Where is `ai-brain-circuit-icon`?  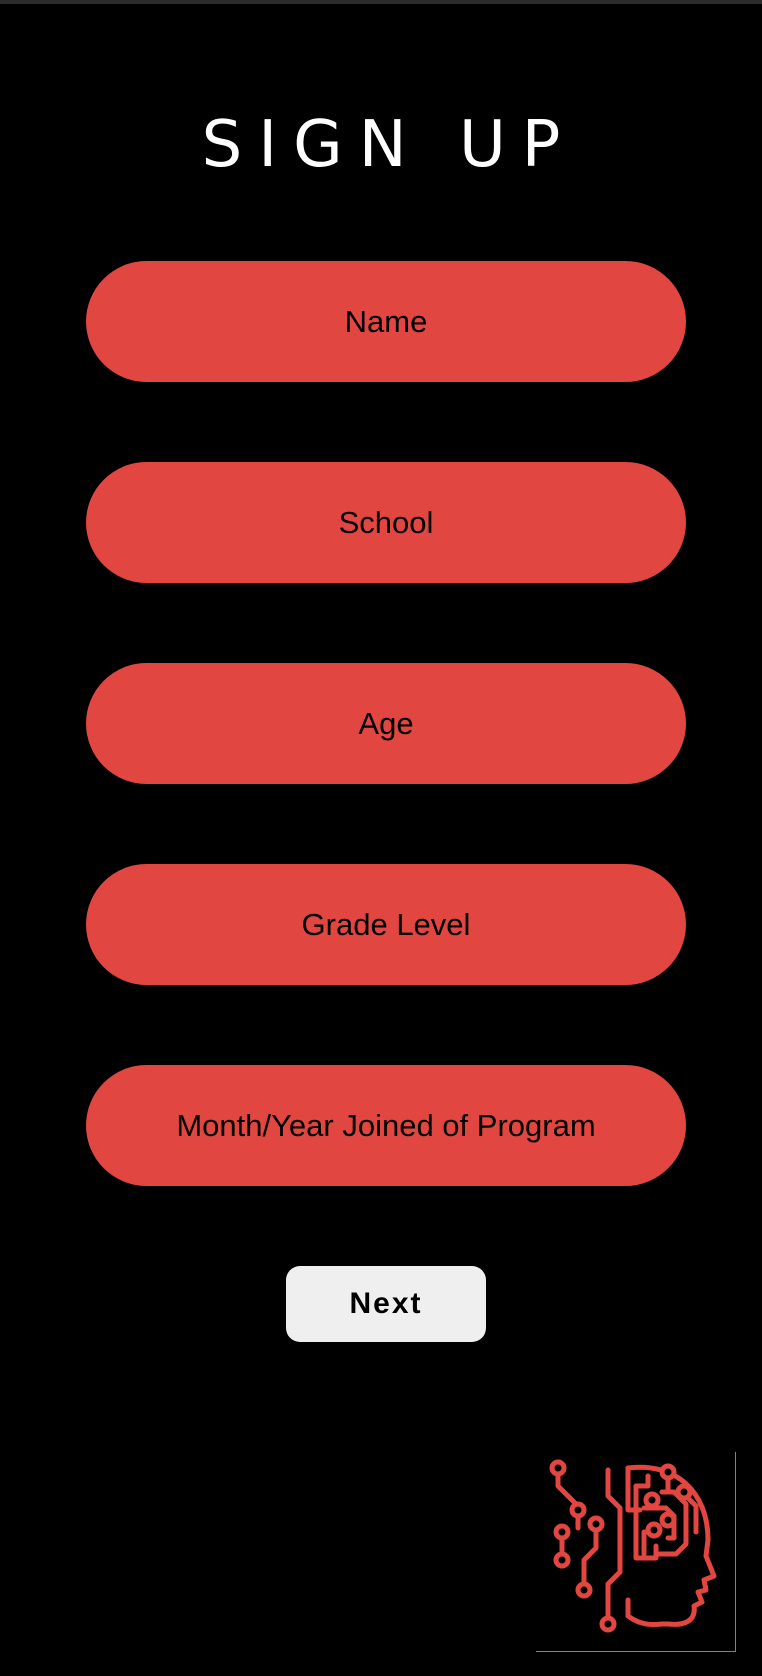 ai-brain-circuit-icon is located at coordinates (636, 1552).